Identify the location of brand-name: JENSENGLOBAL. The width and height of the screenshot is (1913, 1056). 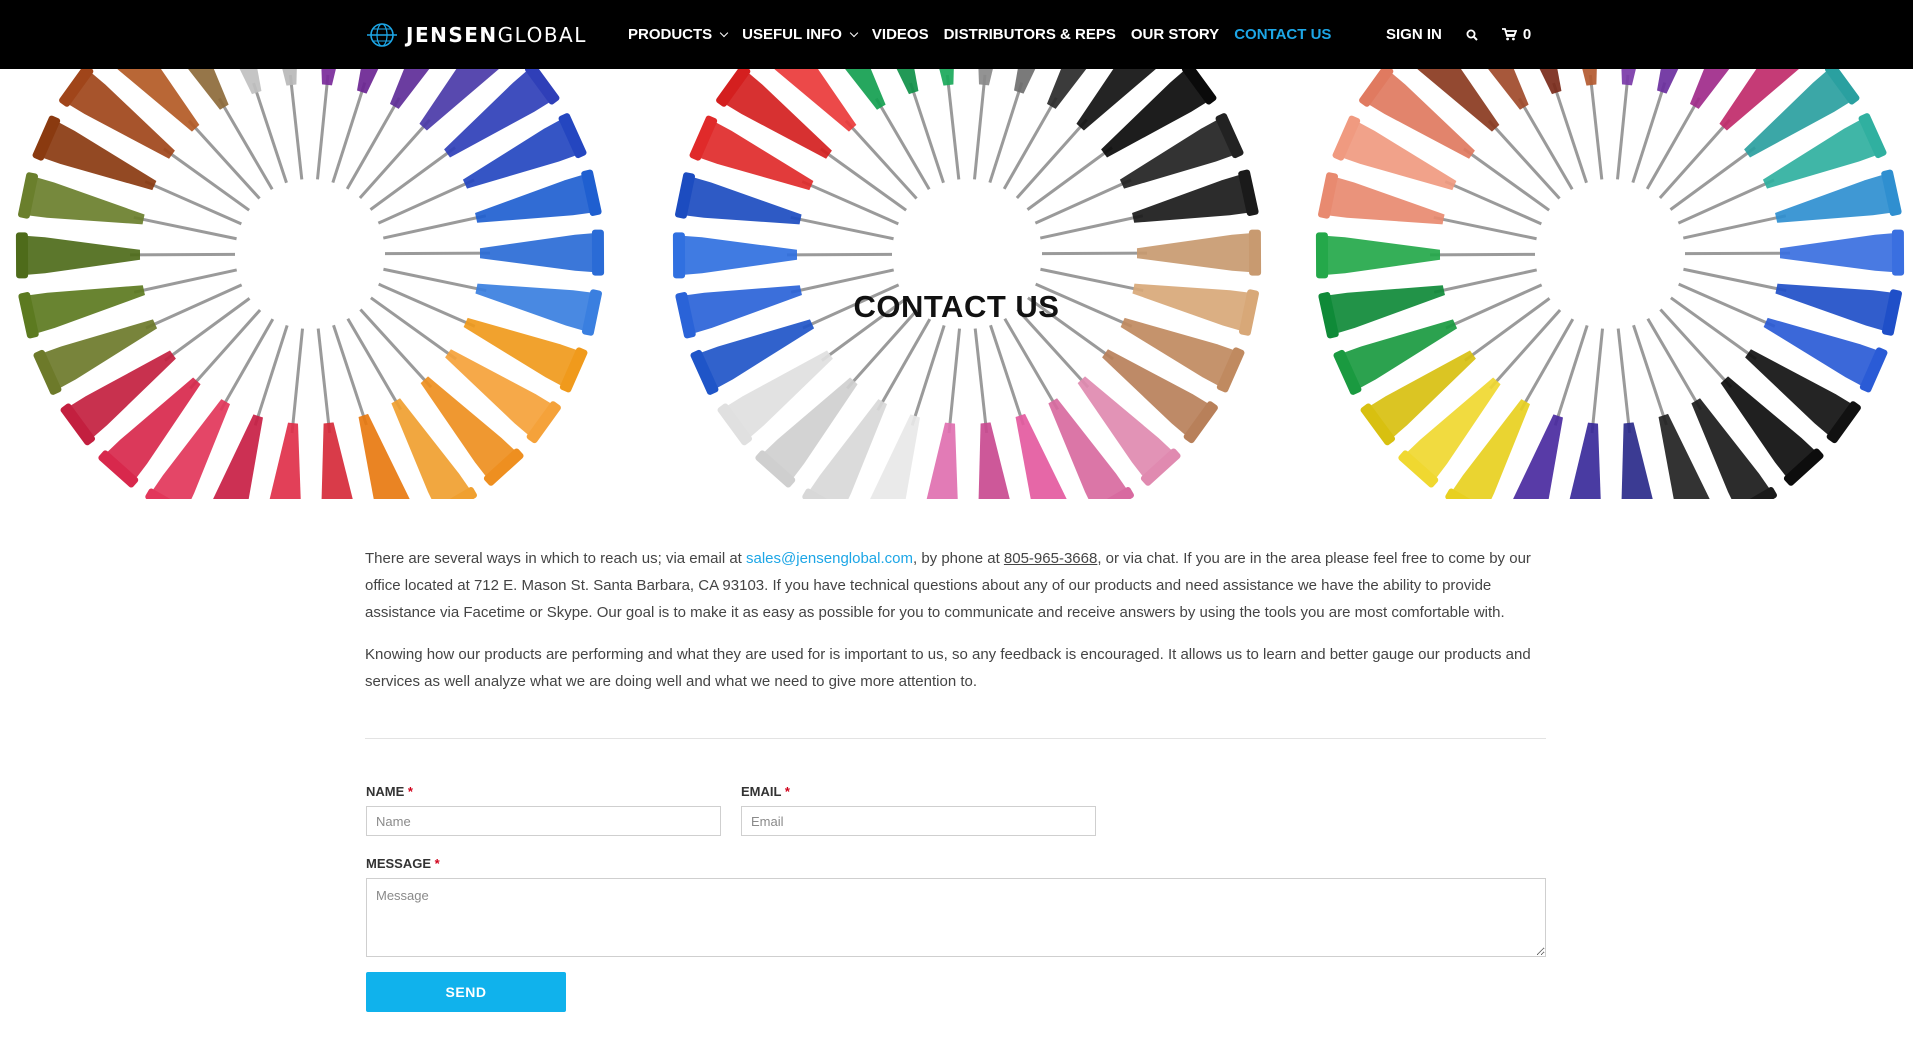
(496, 35).